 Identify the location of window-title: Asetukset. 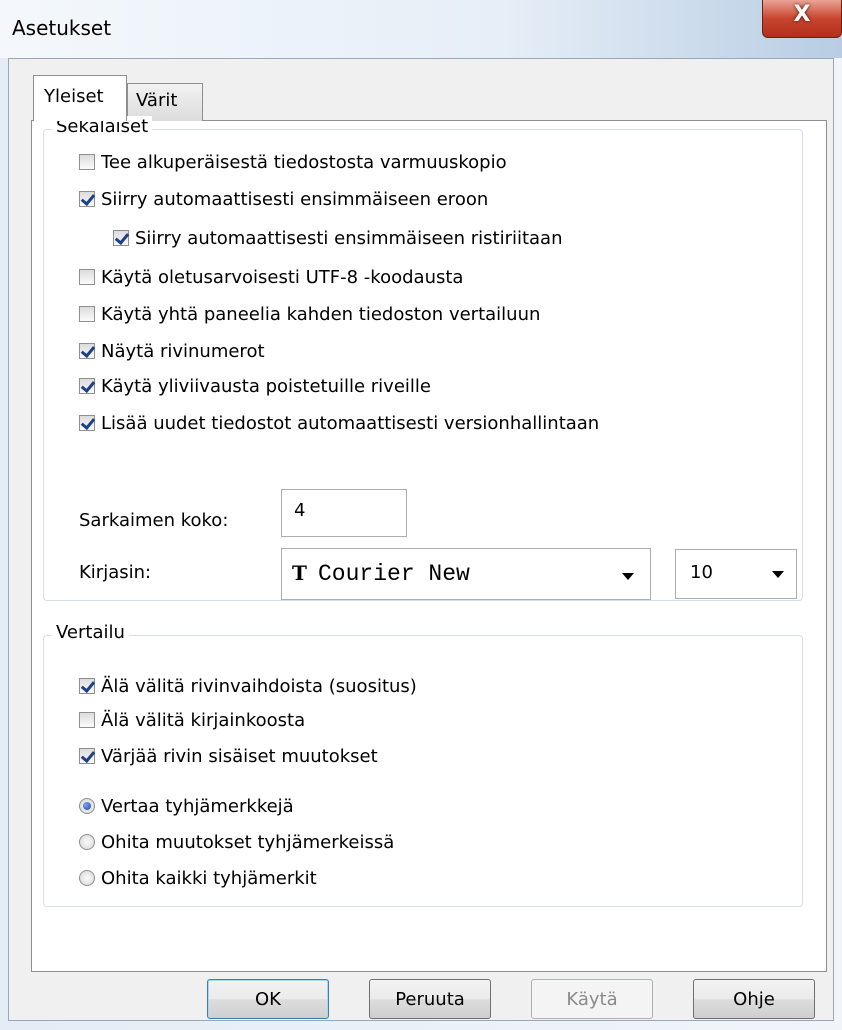
(62, 28).